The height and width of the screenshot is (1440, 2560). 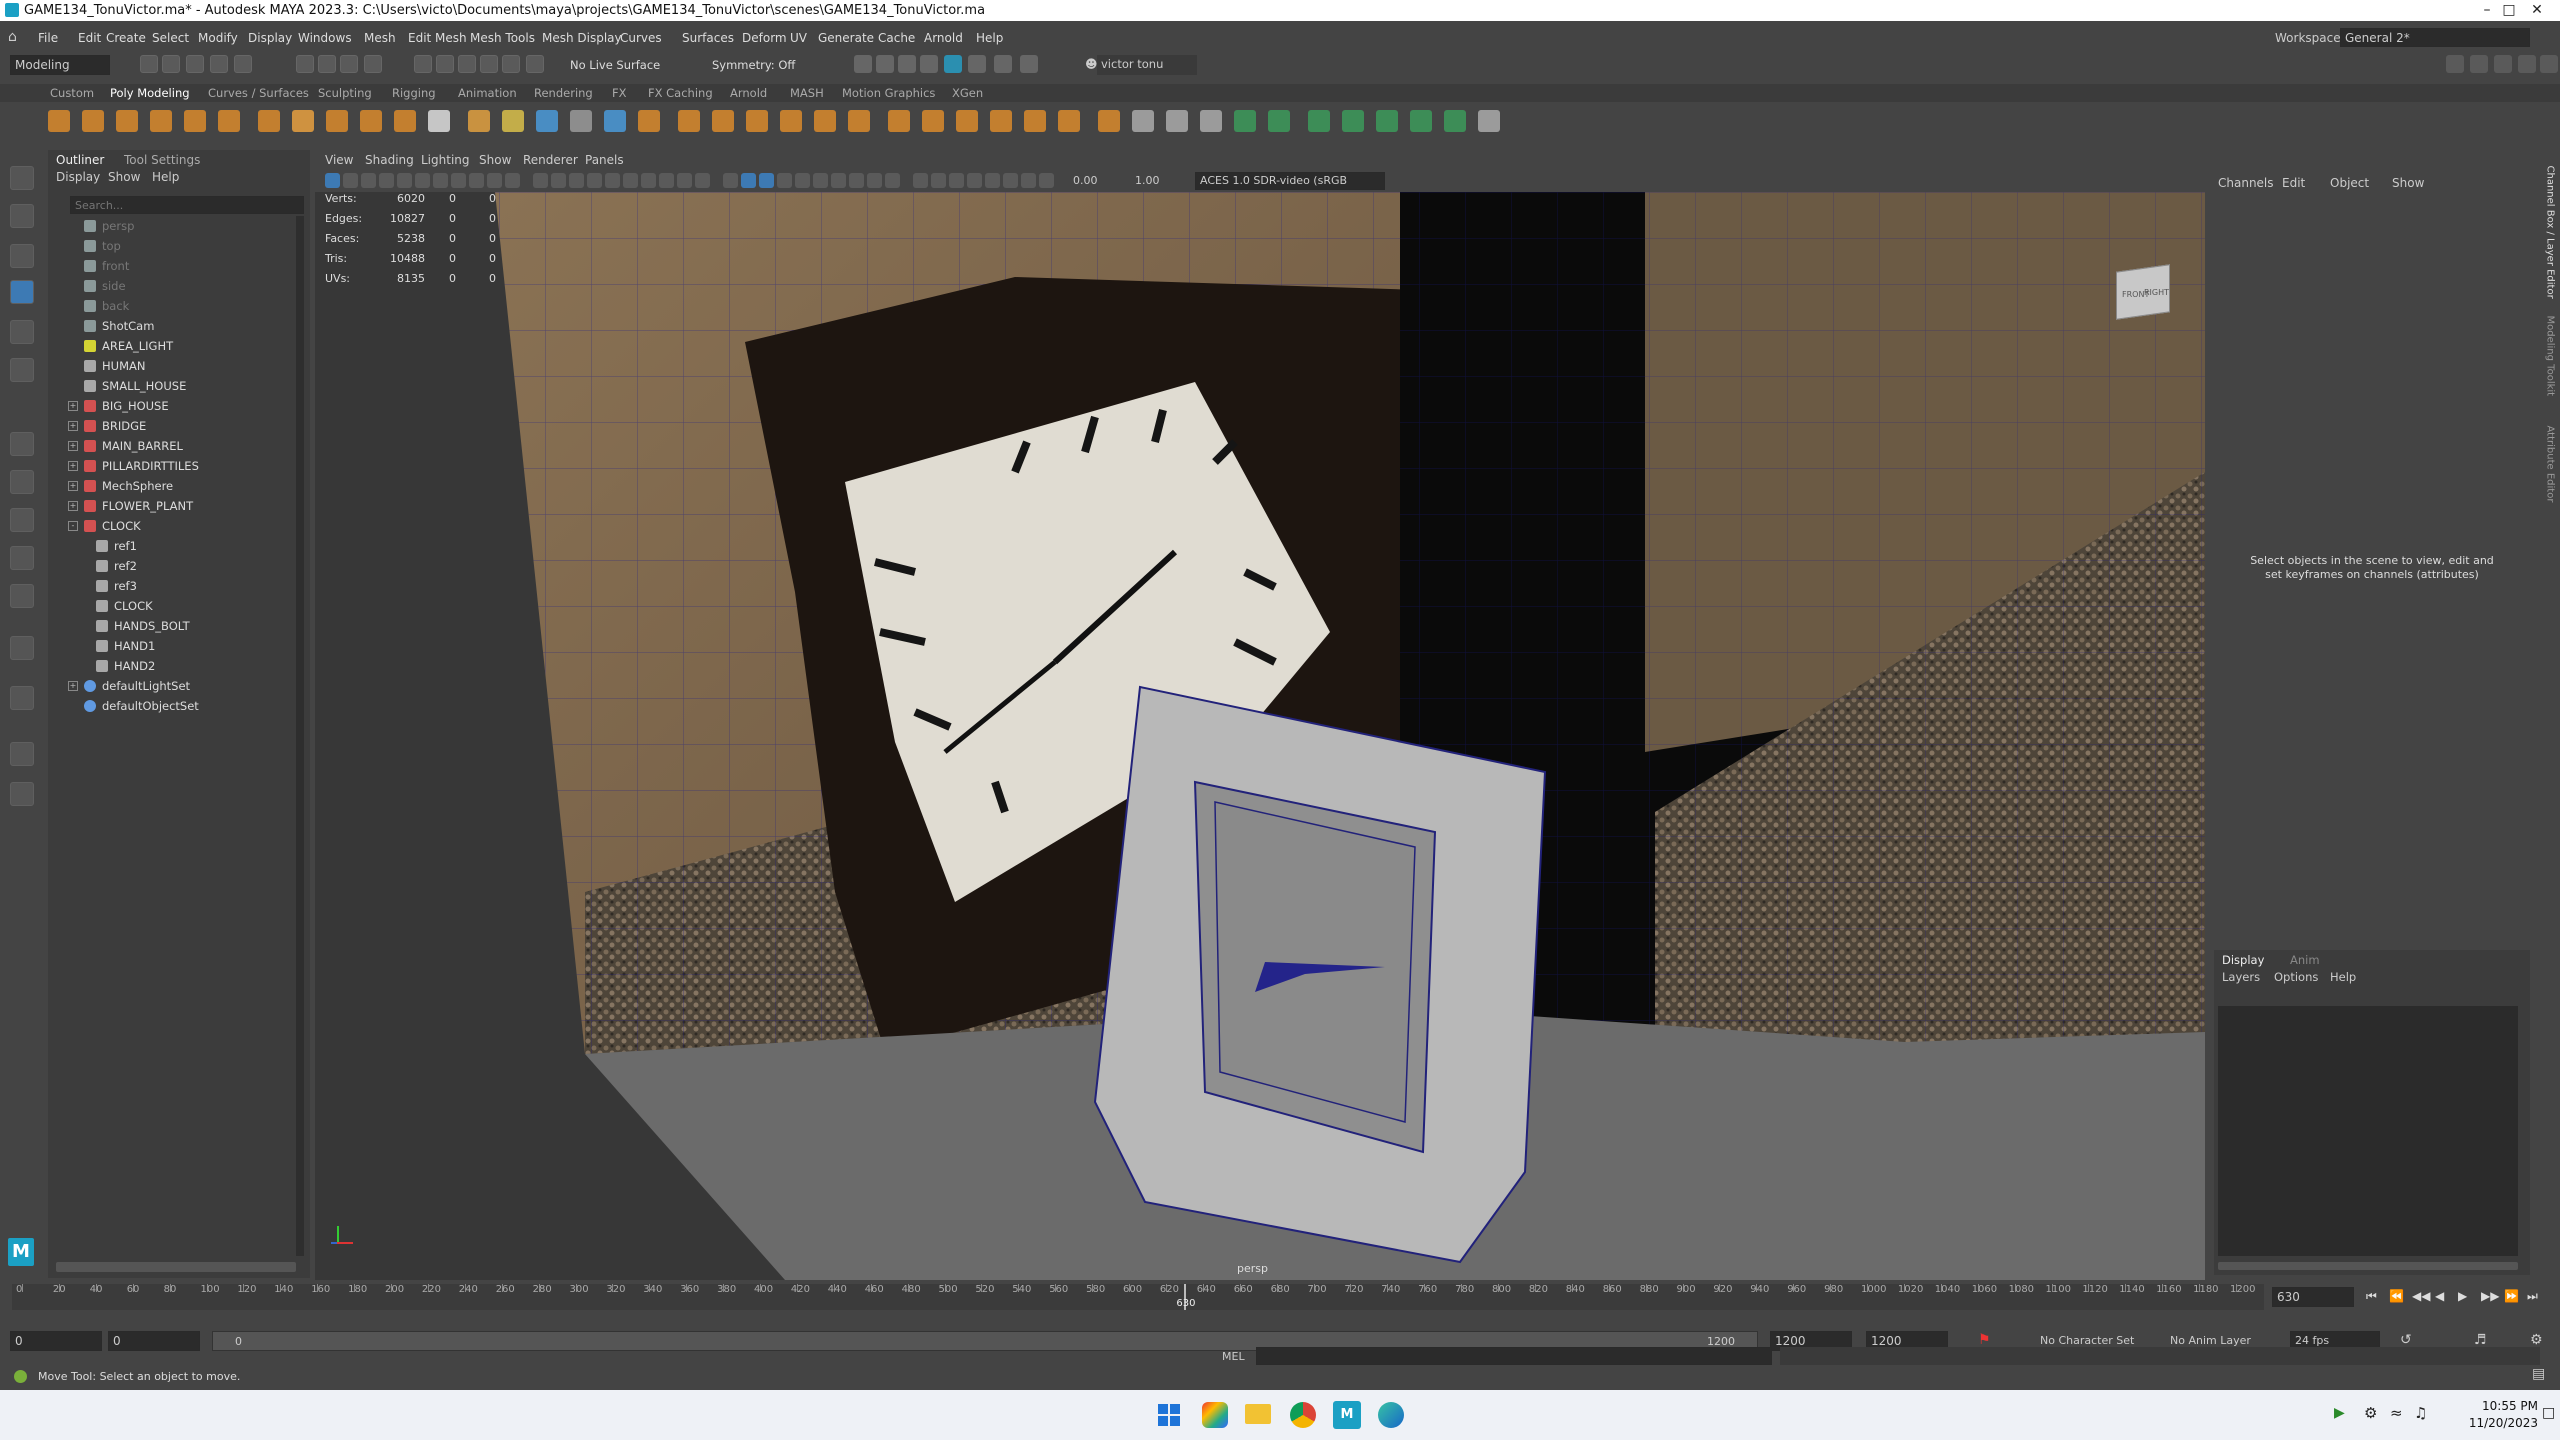 What do you see at coordinates (218, 38) in the screenshot?
I see `menu-modify: Modify` at bounding box center [218, 38].